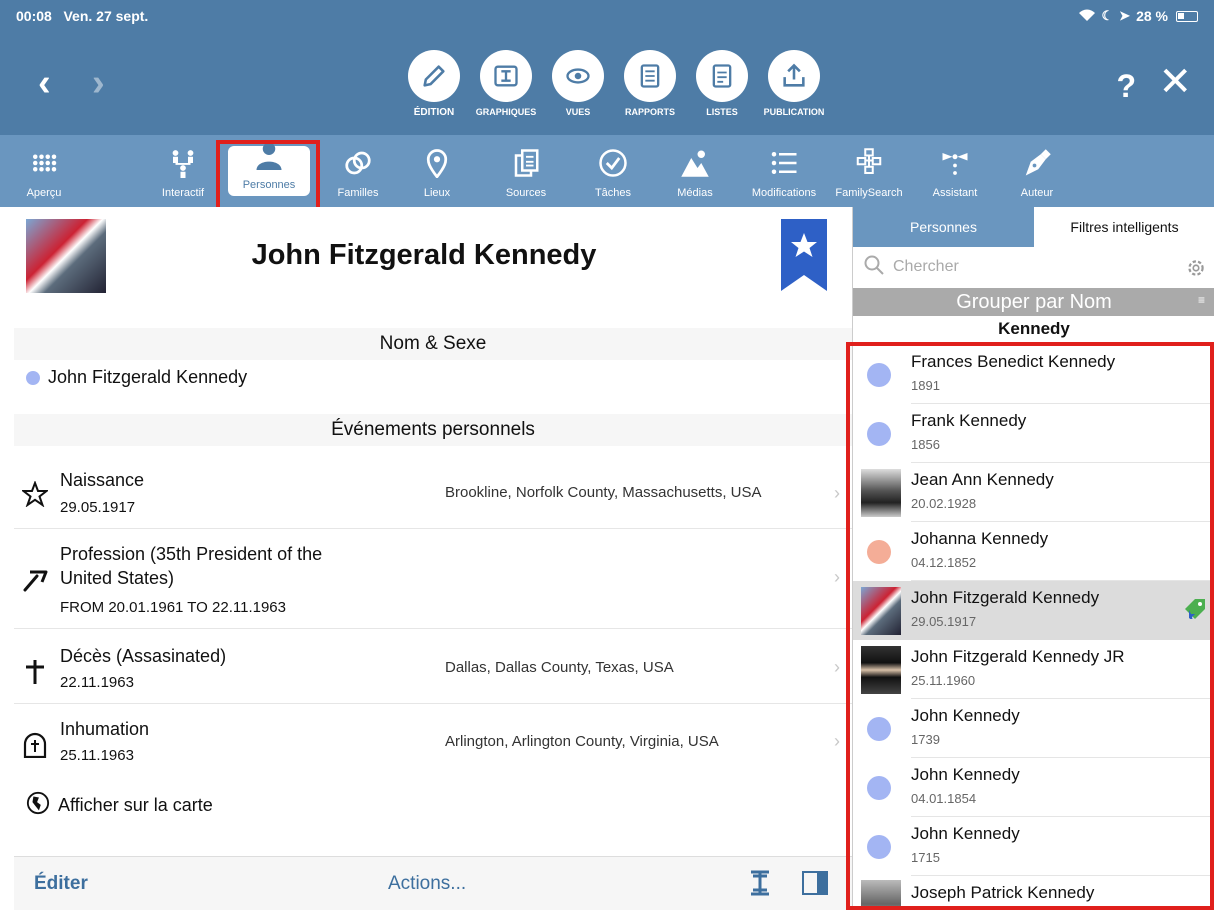 This screenshot has height=910, width=1214. I want to click on person-icon, so click(269, 159).